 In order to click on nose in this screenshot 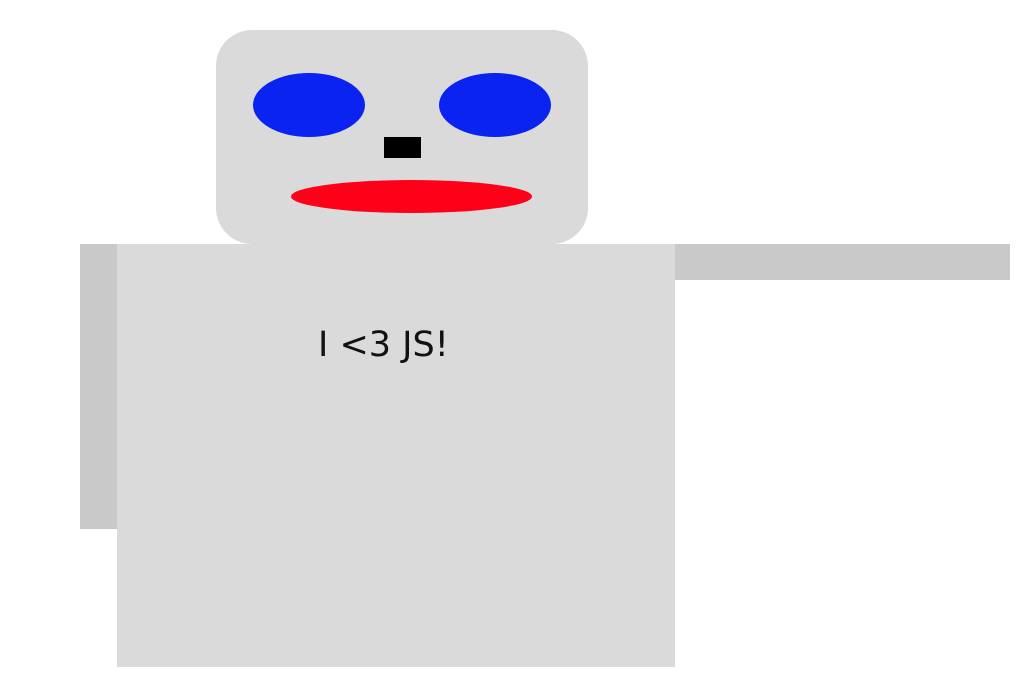, I will do `click(402, 147)`.